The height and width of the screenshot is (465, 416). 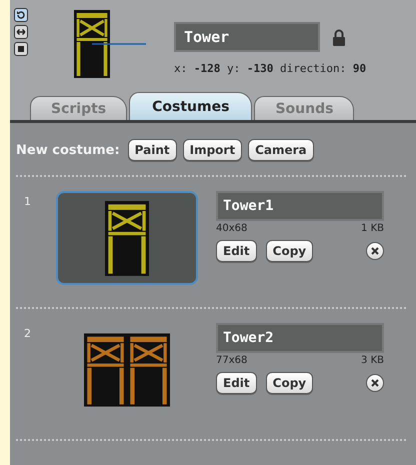 What do you see at coordinates (68, 150) in the screenshot?
I see `new-costume-label: New costume:` at bounding box center [68, 150].